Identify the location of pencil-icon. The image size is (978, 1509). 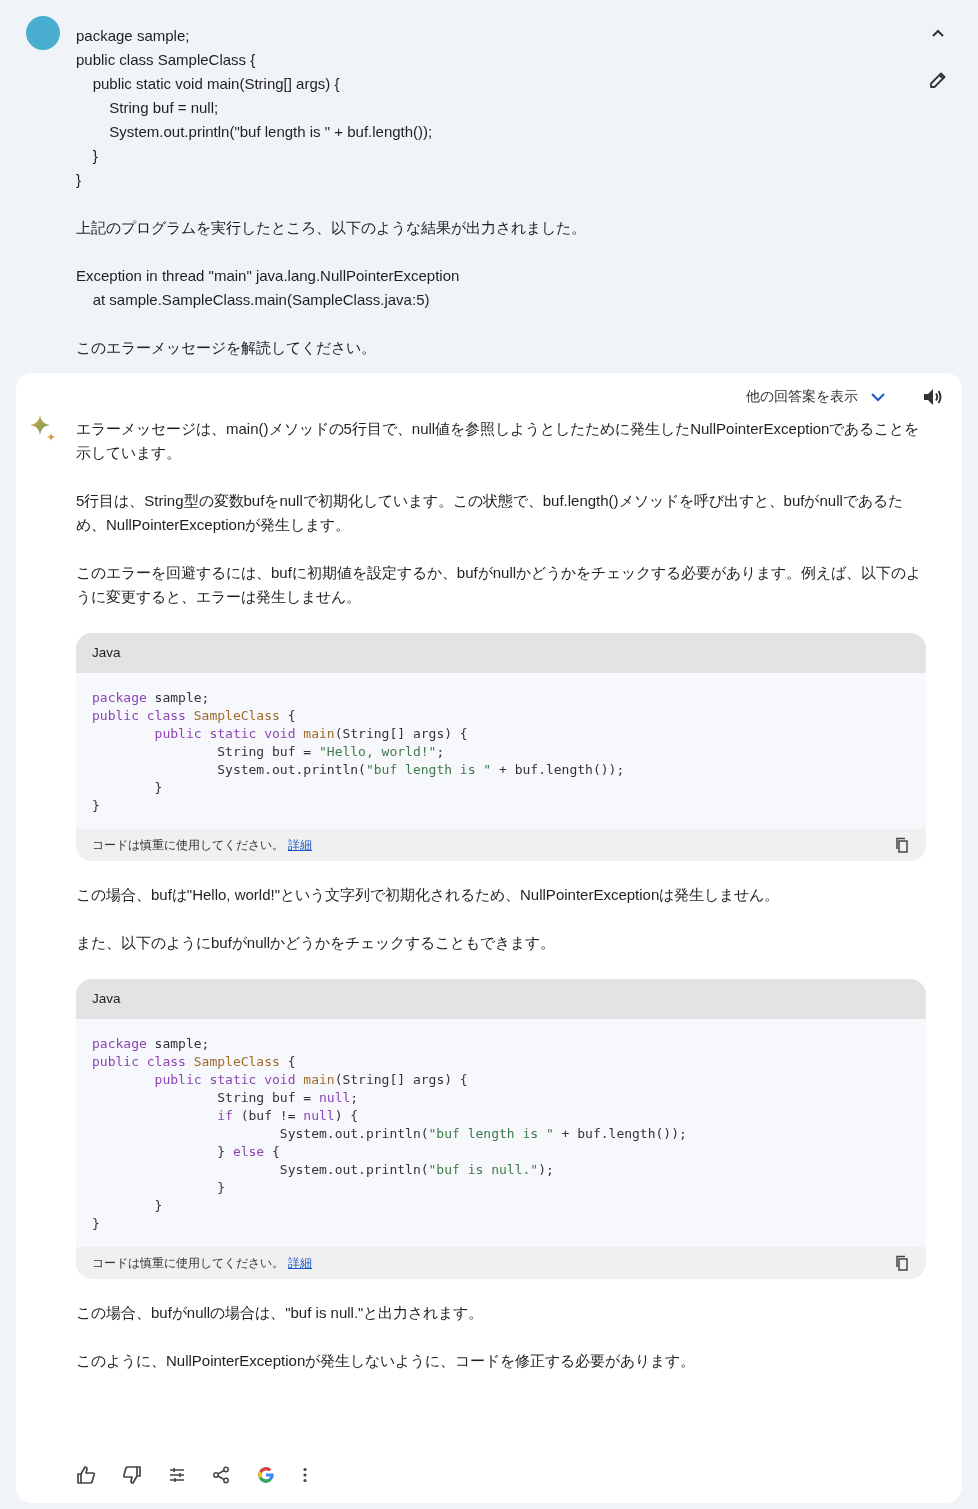
(938, 80).